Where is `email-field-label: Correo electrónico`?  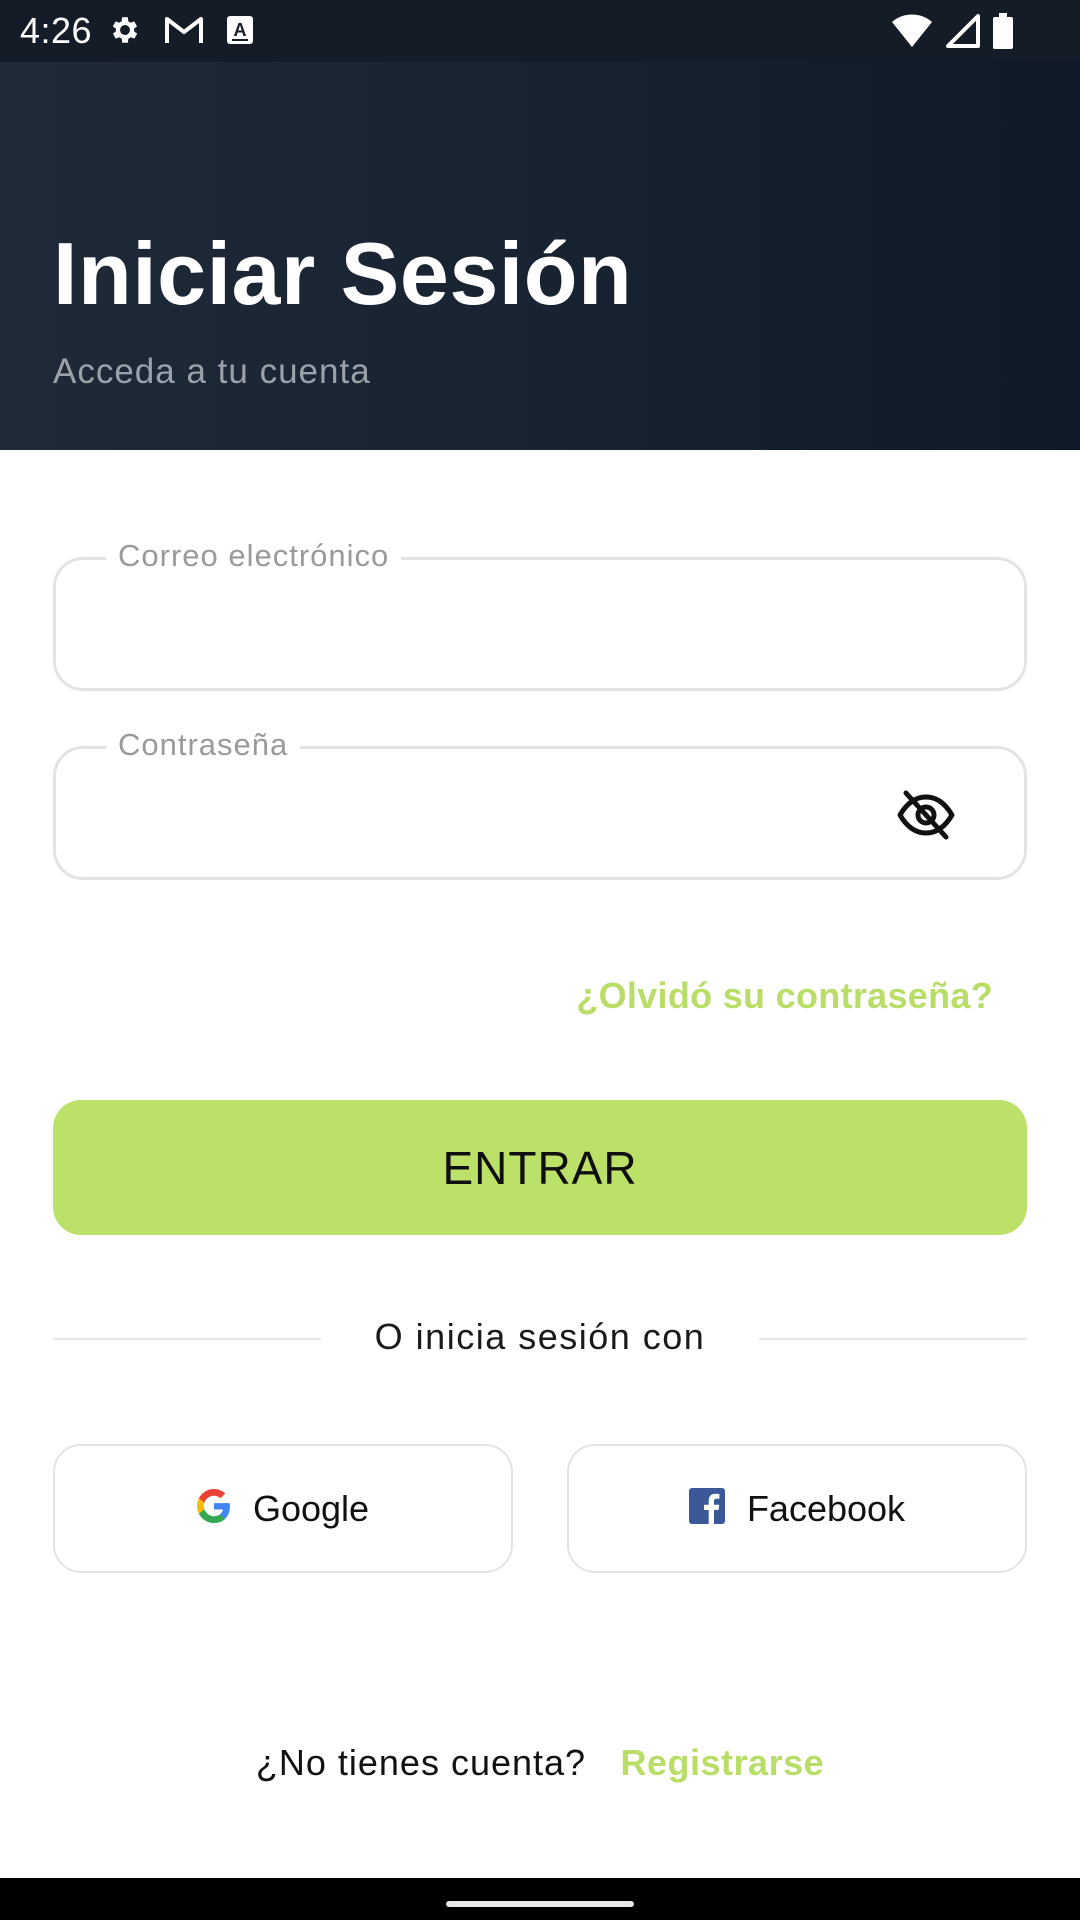 email-field-label: Correo electrónico is located at coordinates (254, 556).